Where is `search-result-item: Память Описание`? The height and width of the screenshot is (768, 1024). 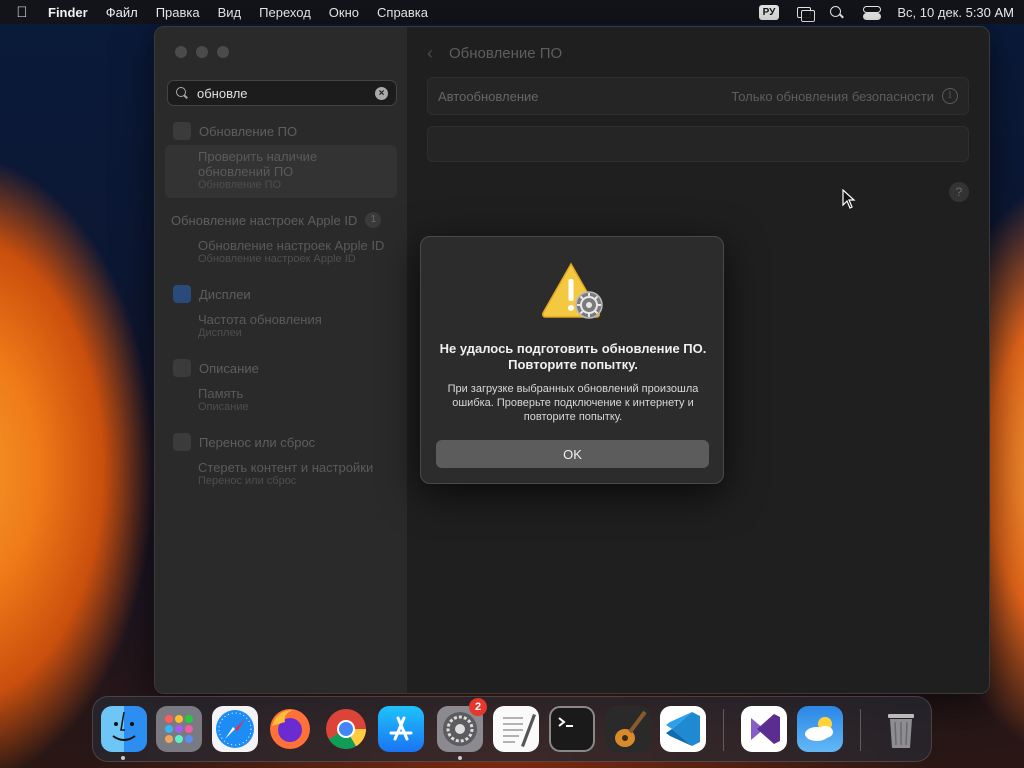
search-result-item: Память Описание is located at coordinates (281, 401).